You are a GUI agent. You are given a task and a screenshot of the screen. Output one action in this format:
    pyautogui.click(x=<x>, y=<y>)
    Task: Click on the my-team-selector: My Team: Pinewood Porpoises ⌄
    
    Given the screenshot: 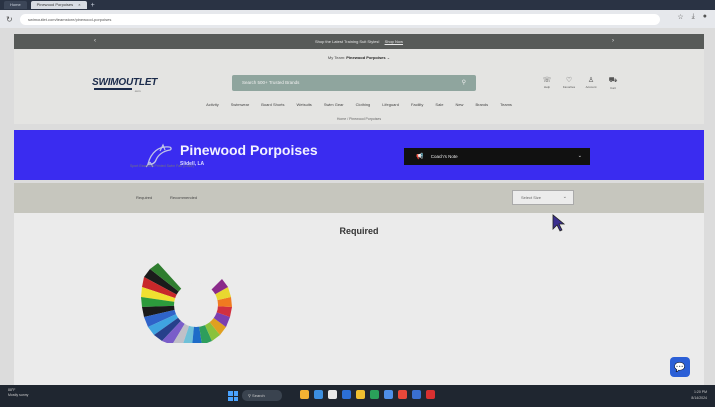 What is the action you would take?
    pyautogui.click(x=359, y=57)
    